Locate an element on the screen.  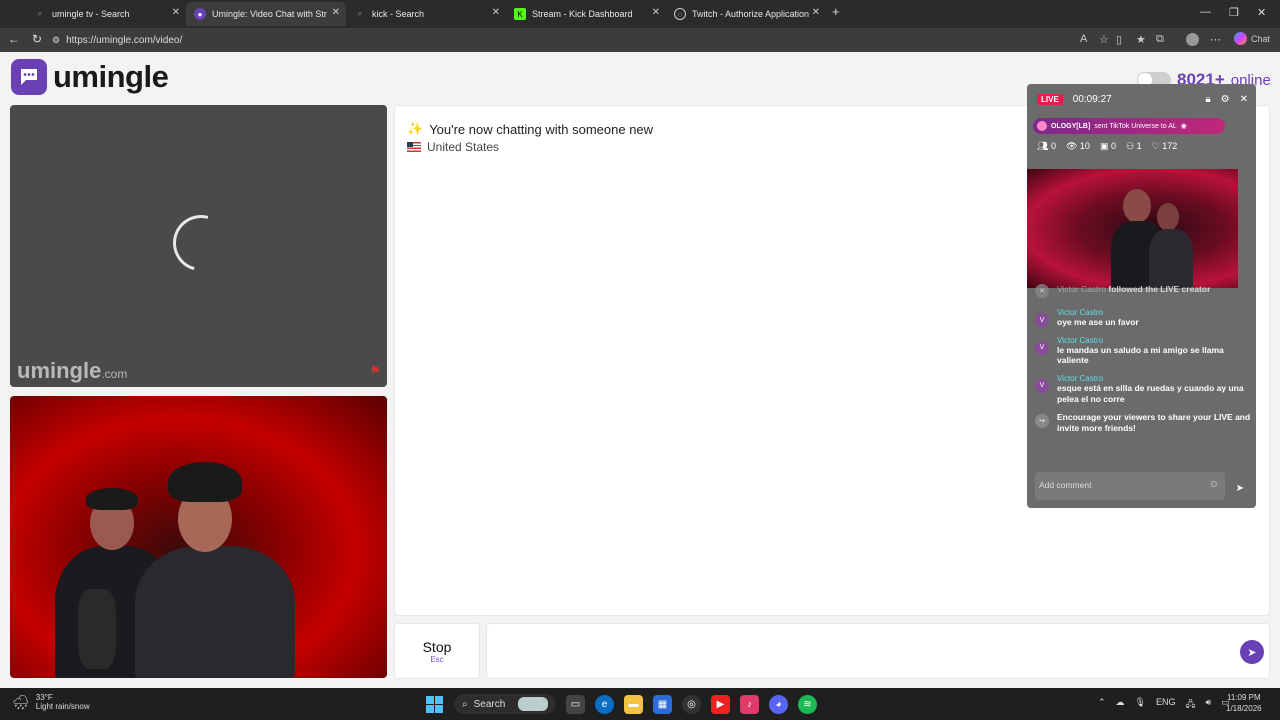
stop-button: Stop Esc is located at coordinates (437, 651).